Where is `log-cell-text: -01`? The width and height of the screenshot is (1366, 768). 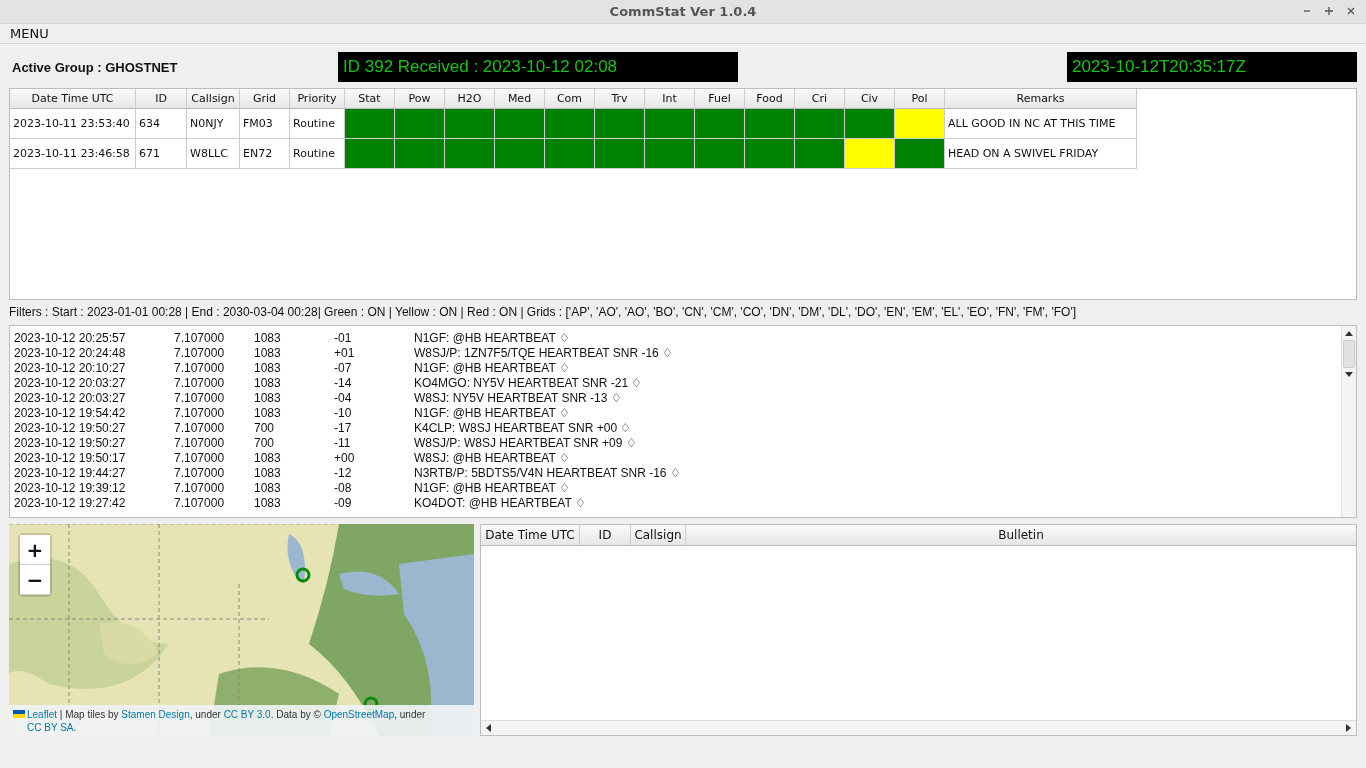 log-cell-text: -01 is located at coordinates (343, 337).